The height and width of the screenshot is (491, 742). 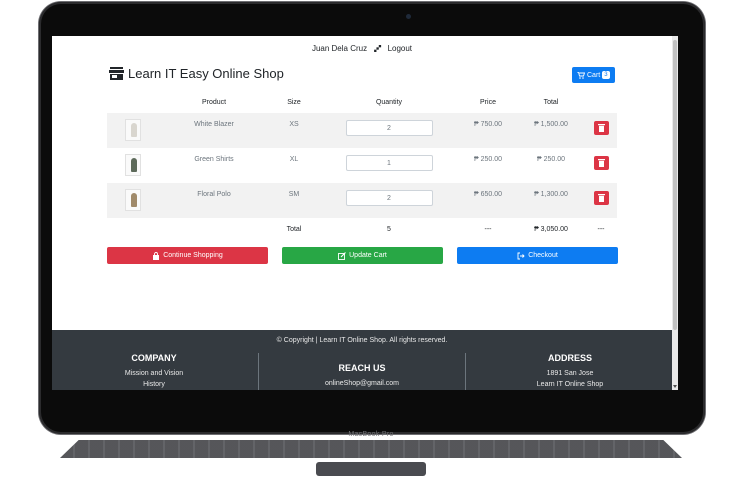 What do you see at coordinates (551, 229) in the screenshot?
I see `grand-total: ₱ 3,050.00` at bounding box center [551, 229].